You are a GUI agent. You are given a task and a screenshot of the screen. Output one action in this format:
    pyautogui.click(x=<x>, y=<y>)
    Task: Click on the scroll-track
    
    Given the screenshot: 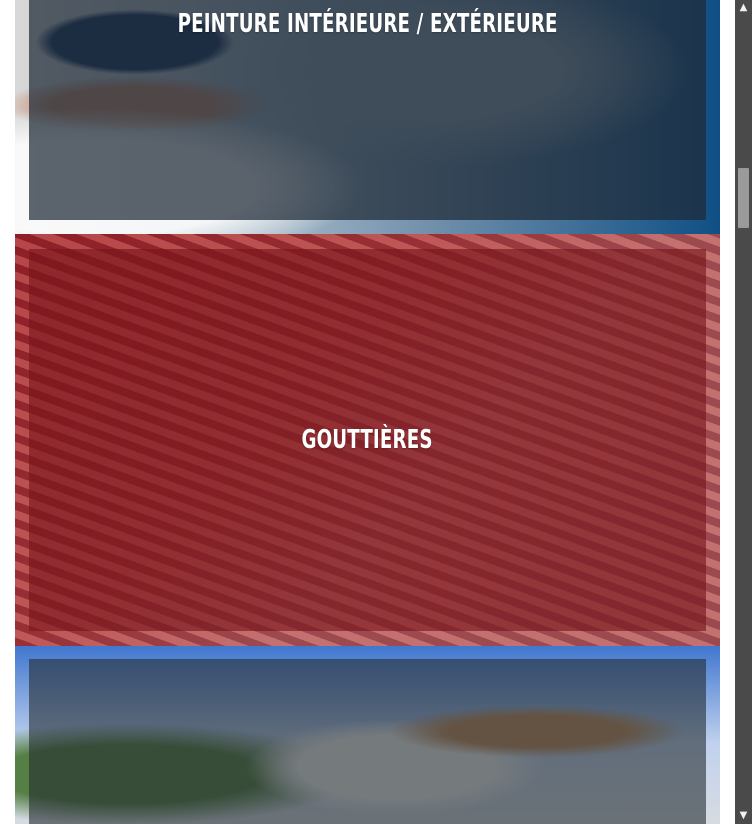 What is the action you would take?
    pyautogui.click(x=743, y=412)
    